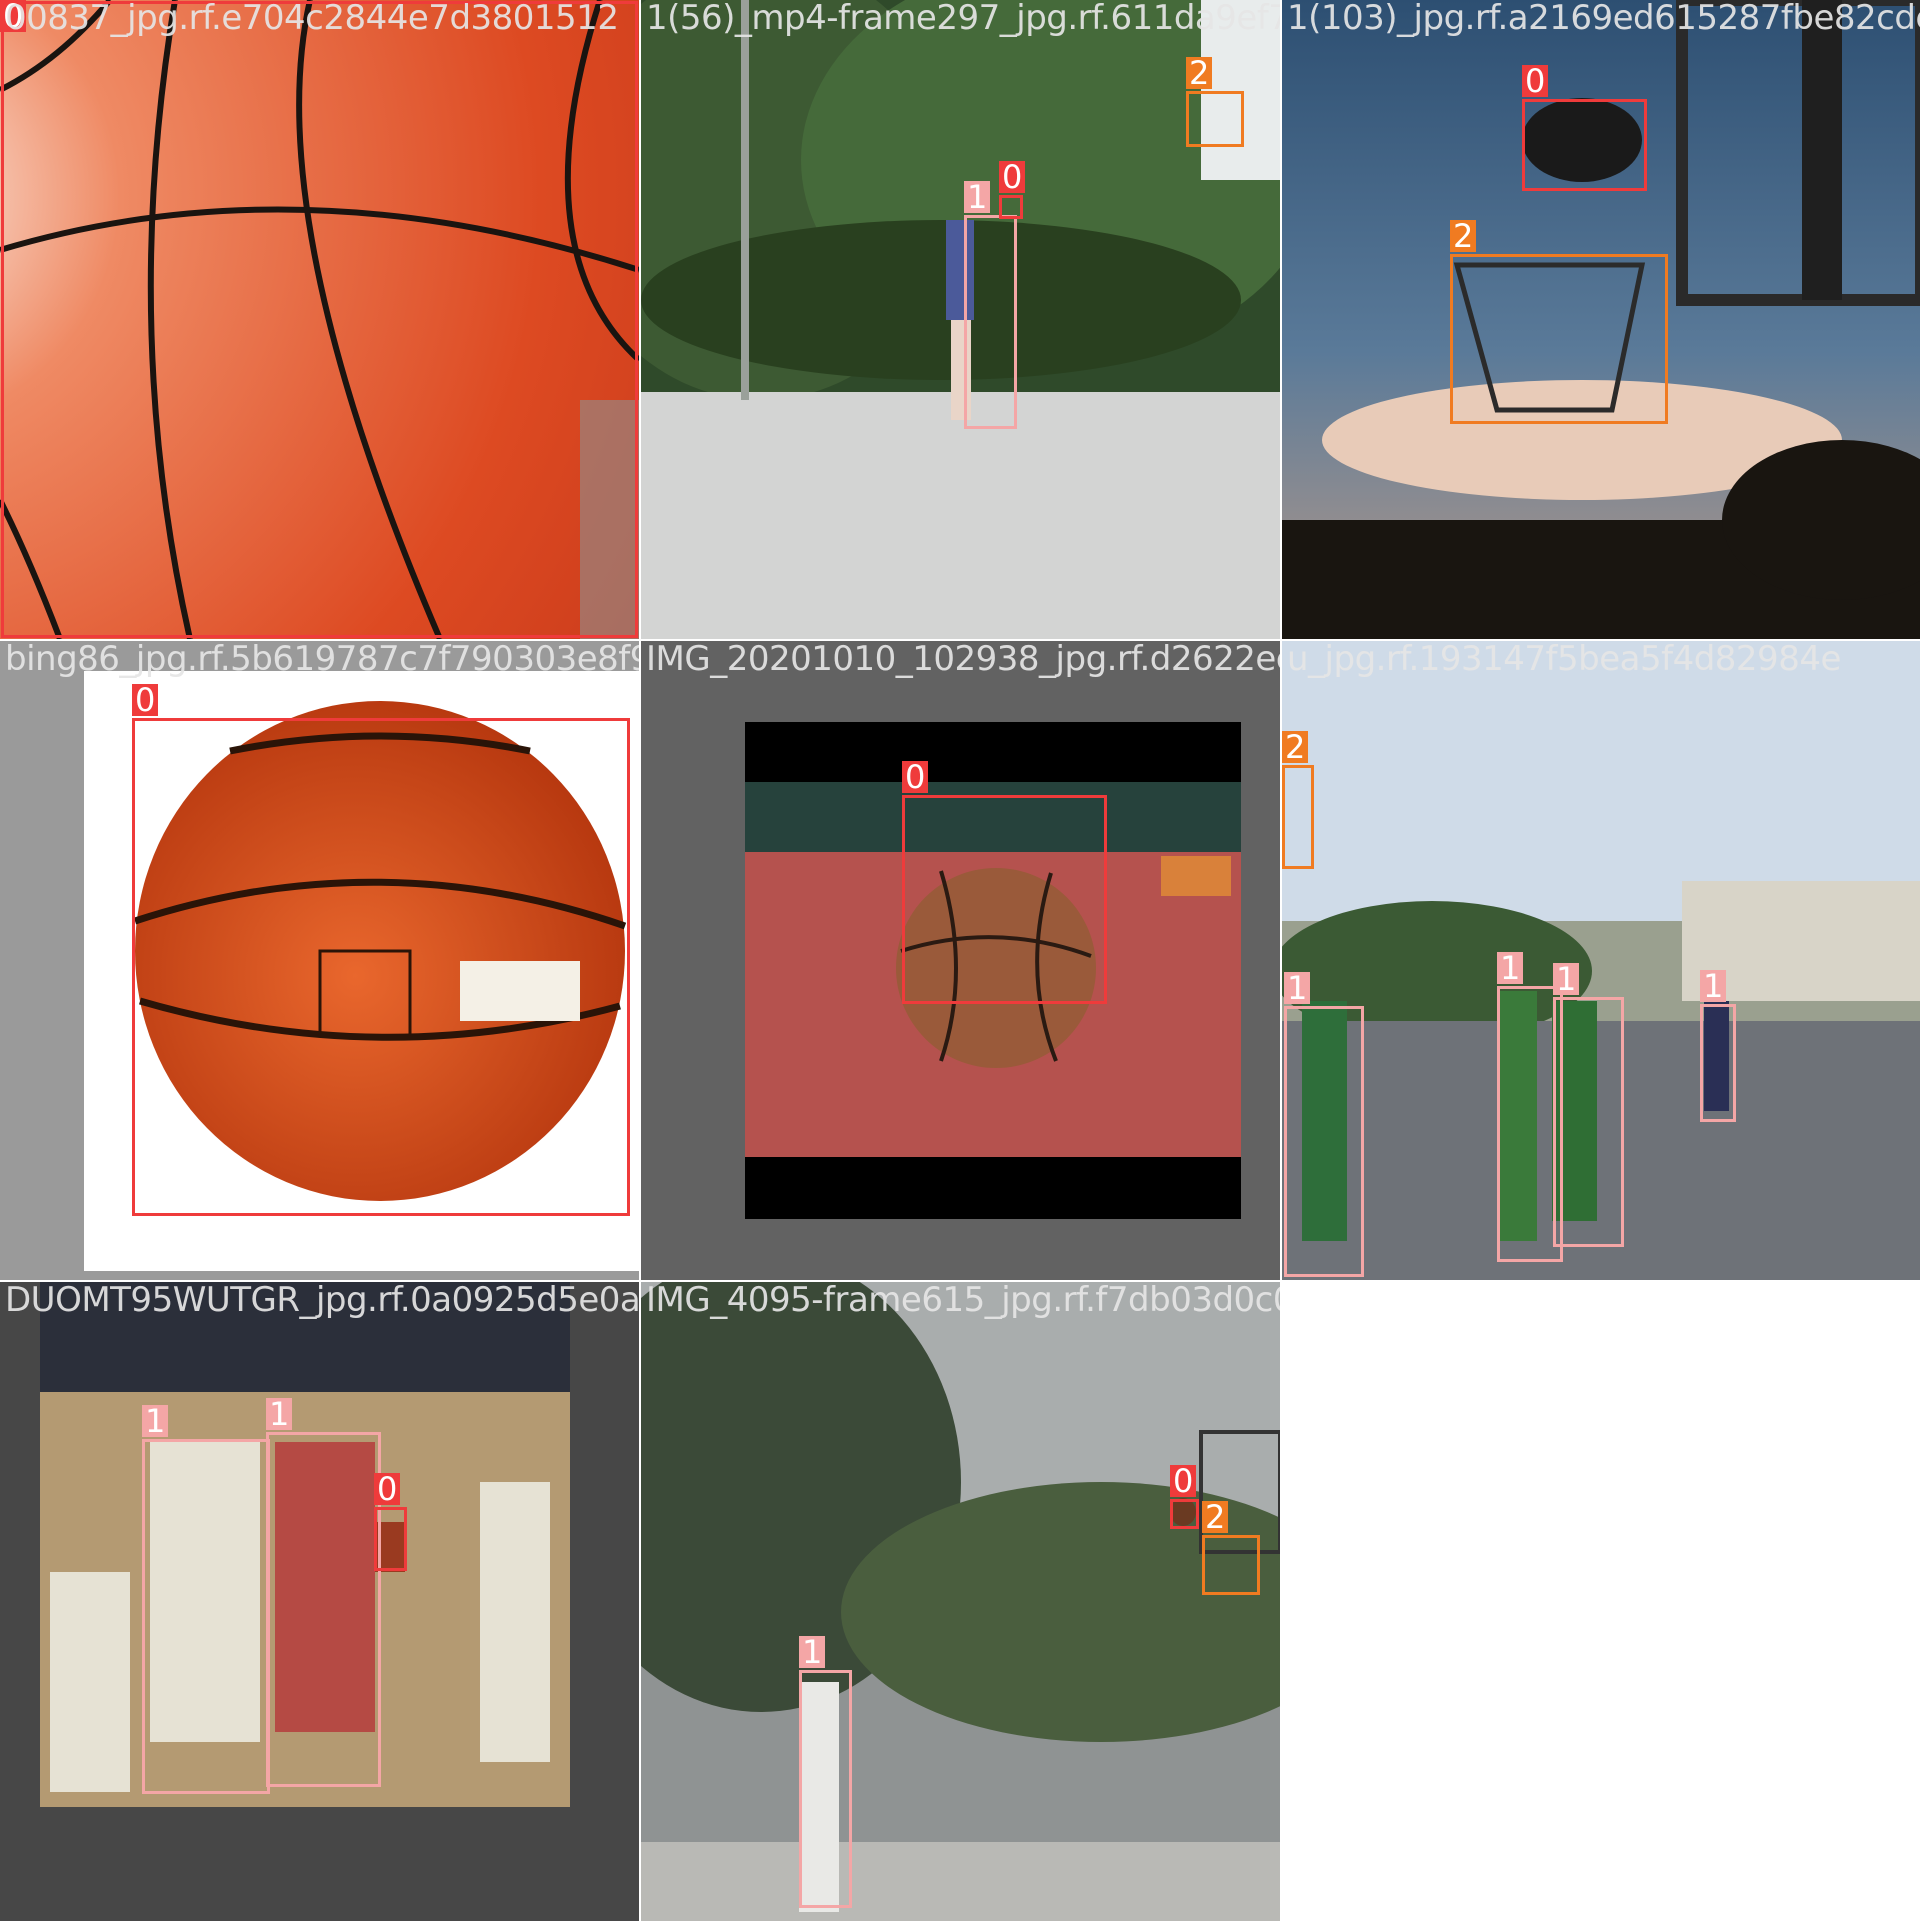 This screenshot has width=1920, height=1921. What do you see at coordinates (963, 1301) in the screenshot?
I see `image-filename: IMG_4095-frame615_jpg.rf.f7db03d0c06c0` at bounding box center [963, 1301].